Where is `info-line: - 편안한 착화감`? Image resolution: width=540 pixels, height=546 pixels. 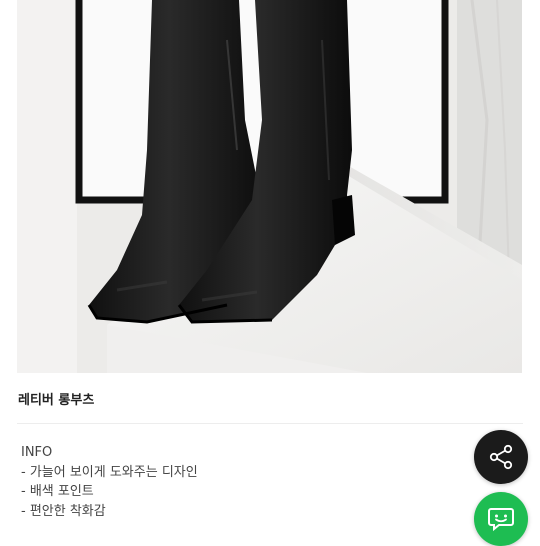 info-line: - 편안한 착화감 is located at coordinates (63, 511).